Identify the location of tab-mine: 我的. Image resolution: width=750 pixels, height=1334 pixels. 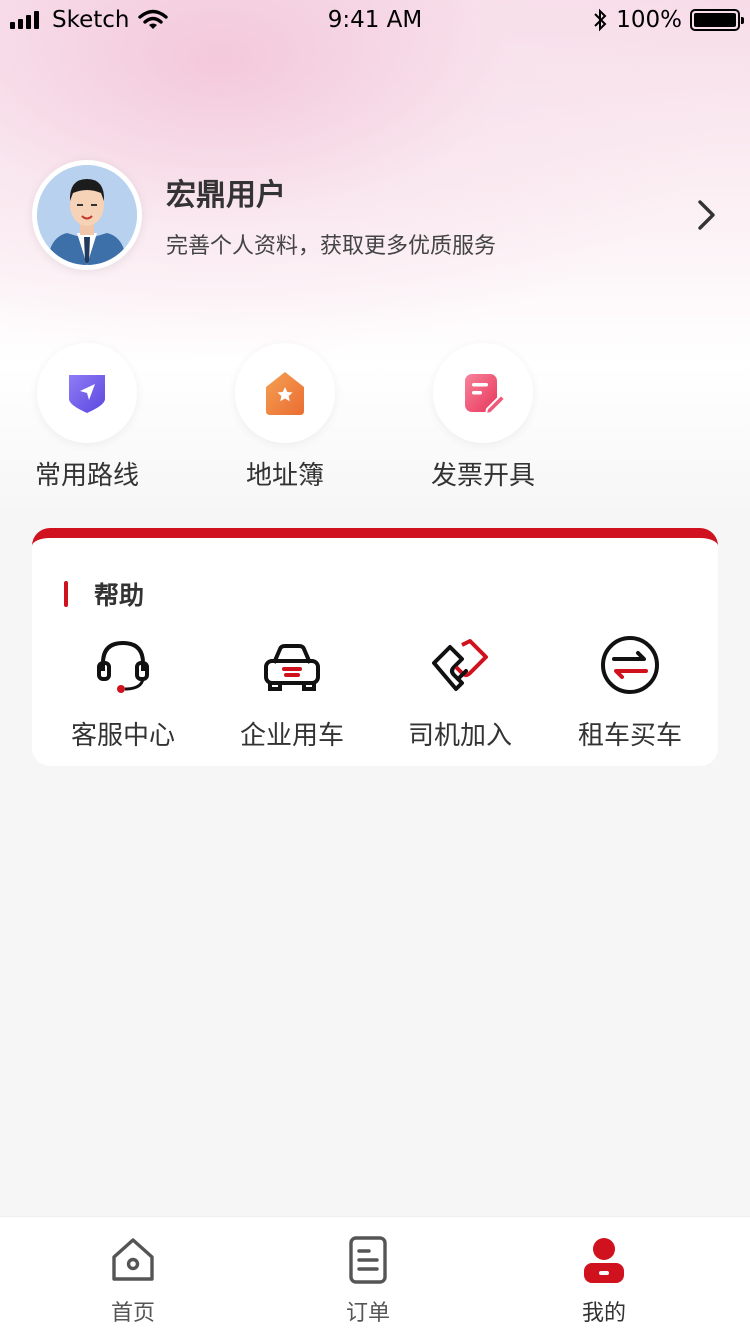
(604, 1281).